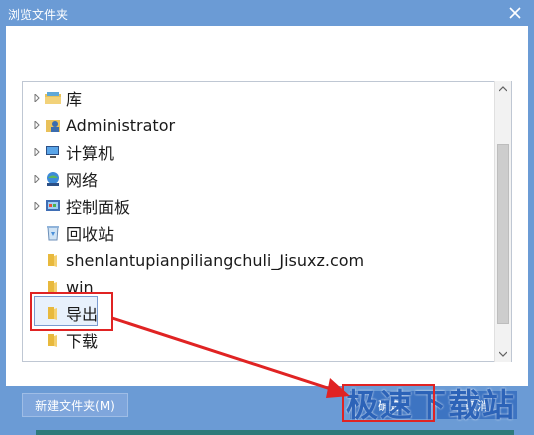 This screenshot has height=435, width=534. Describe the element at coordinates (121, 125) in the screenshot. I see `tree-item-label: Administrator` at that location.